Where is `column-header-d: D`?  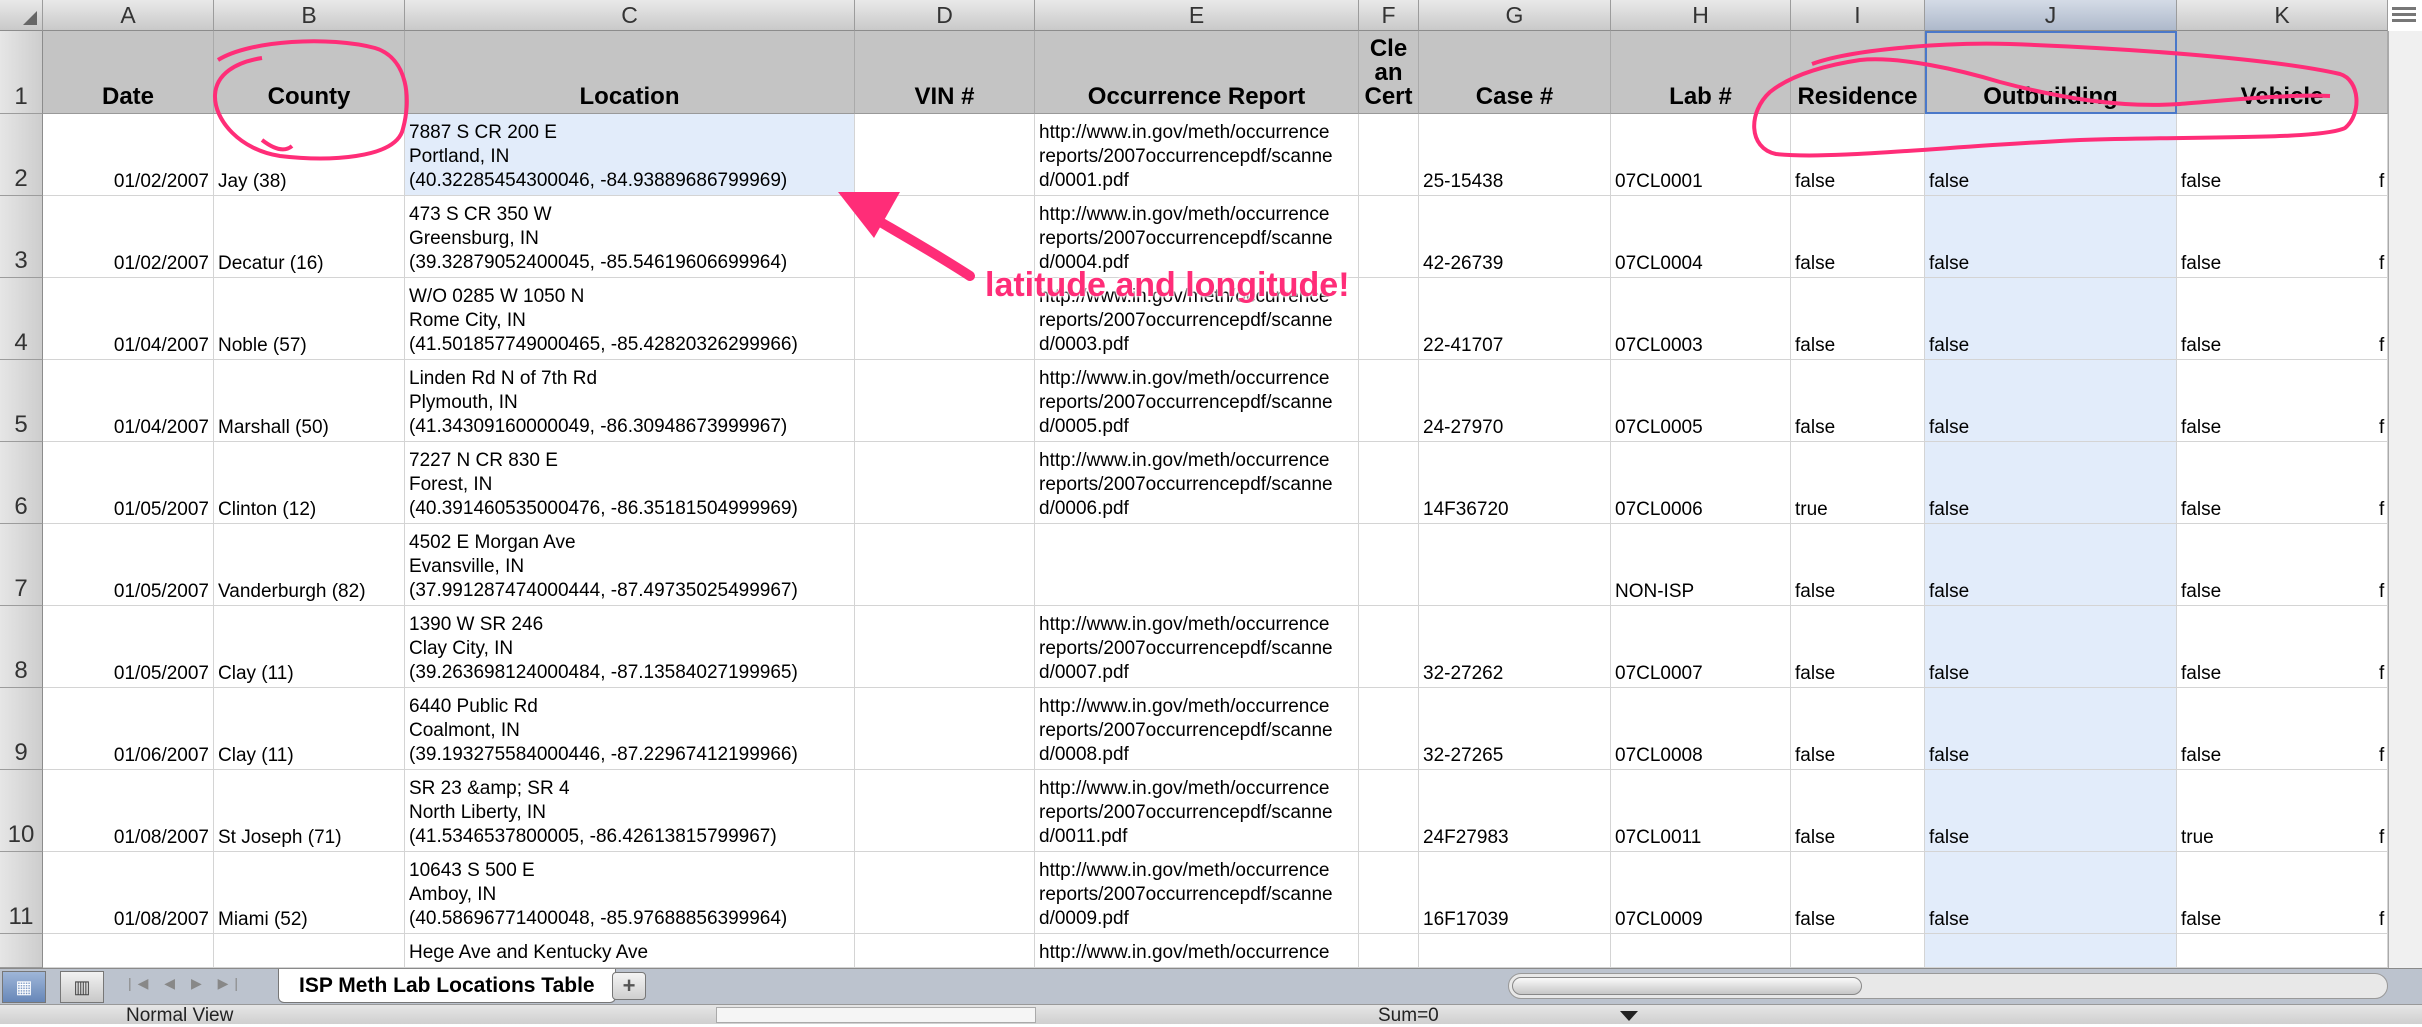
column-header-d: D is located at coordinates (945, 15).